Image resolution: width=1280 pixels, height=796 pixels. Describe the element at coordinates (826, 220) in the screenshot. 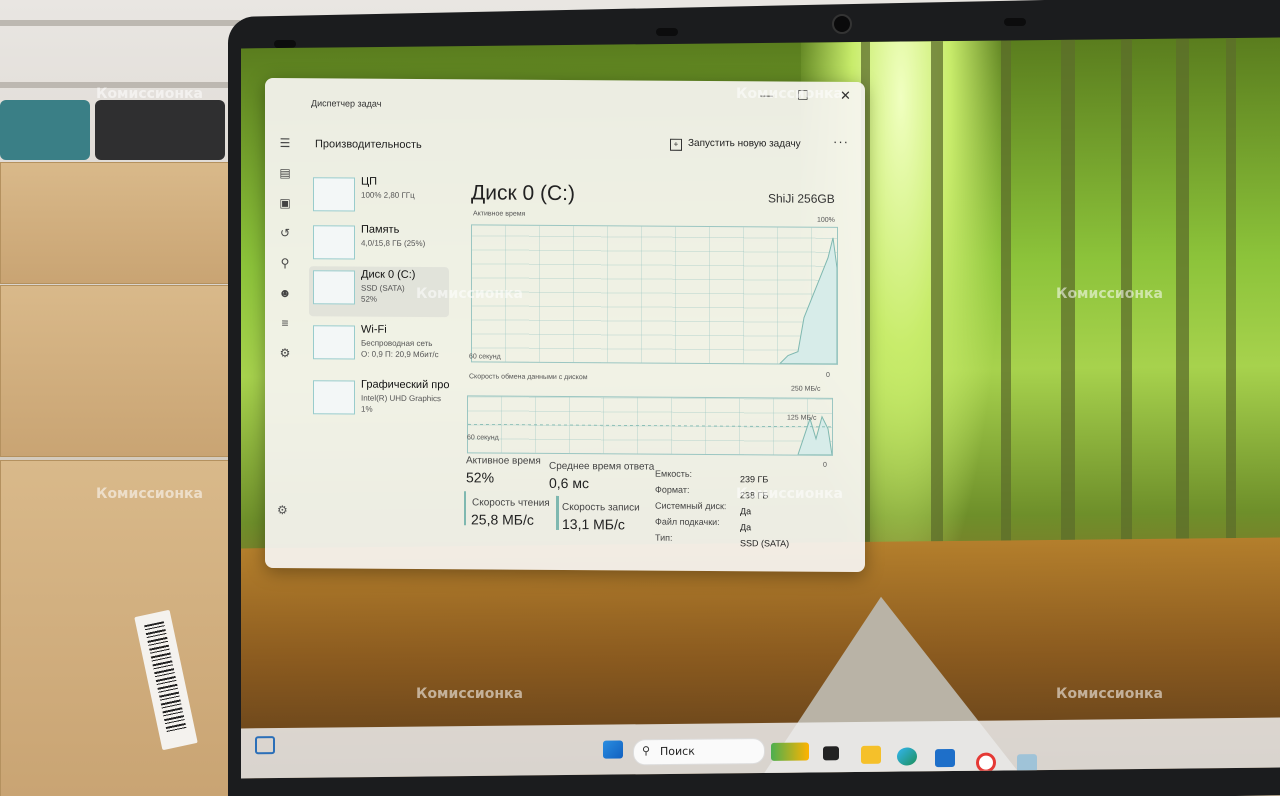

I see `graph-max-label: 100%` at that location.